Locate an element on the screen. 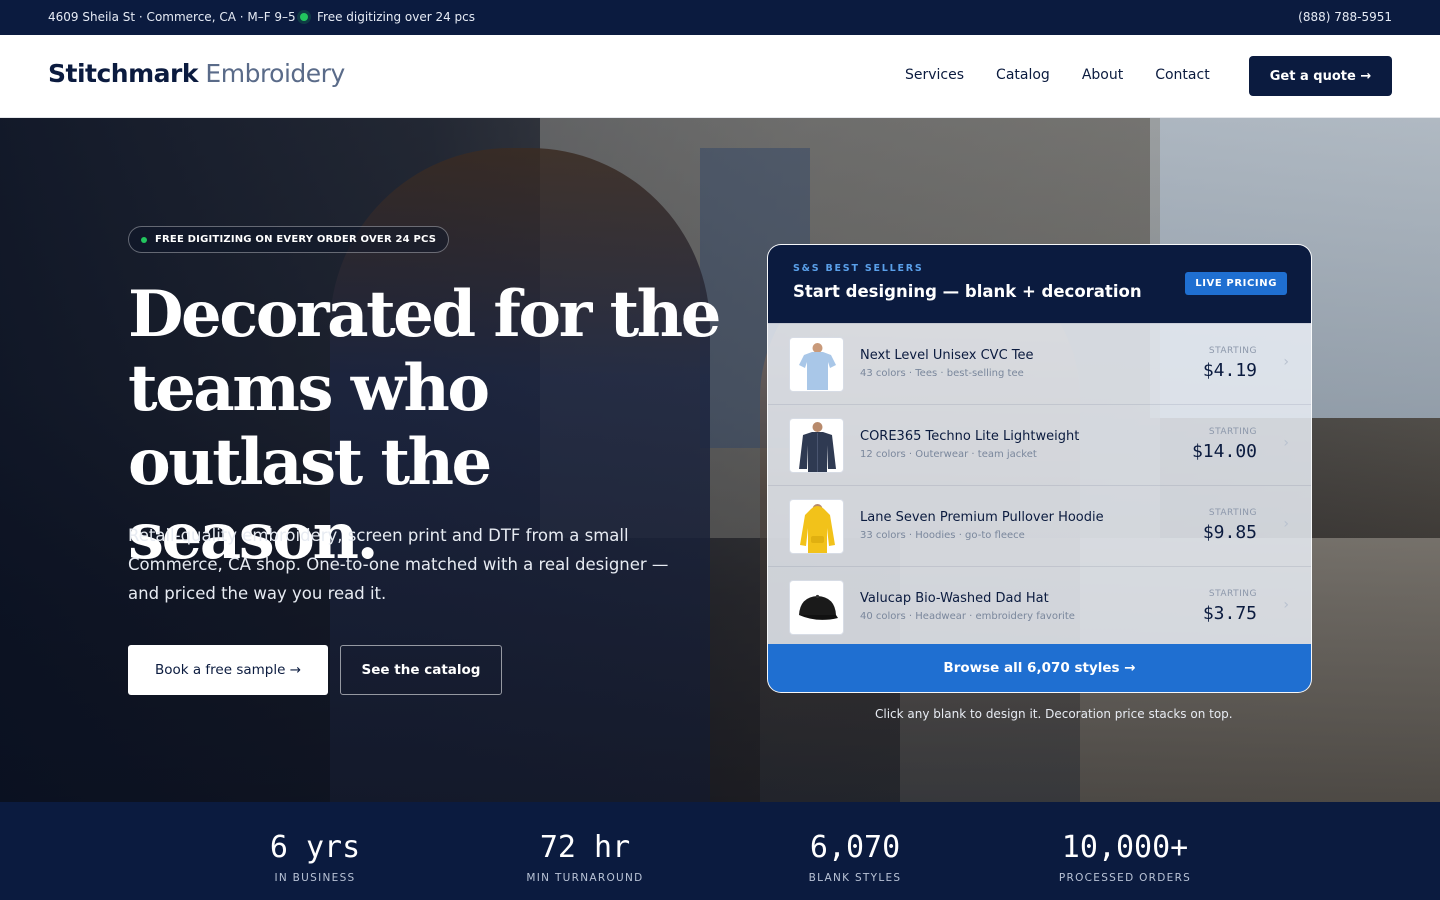  product-price: $9.85 is located at coordinates (1229, 532).